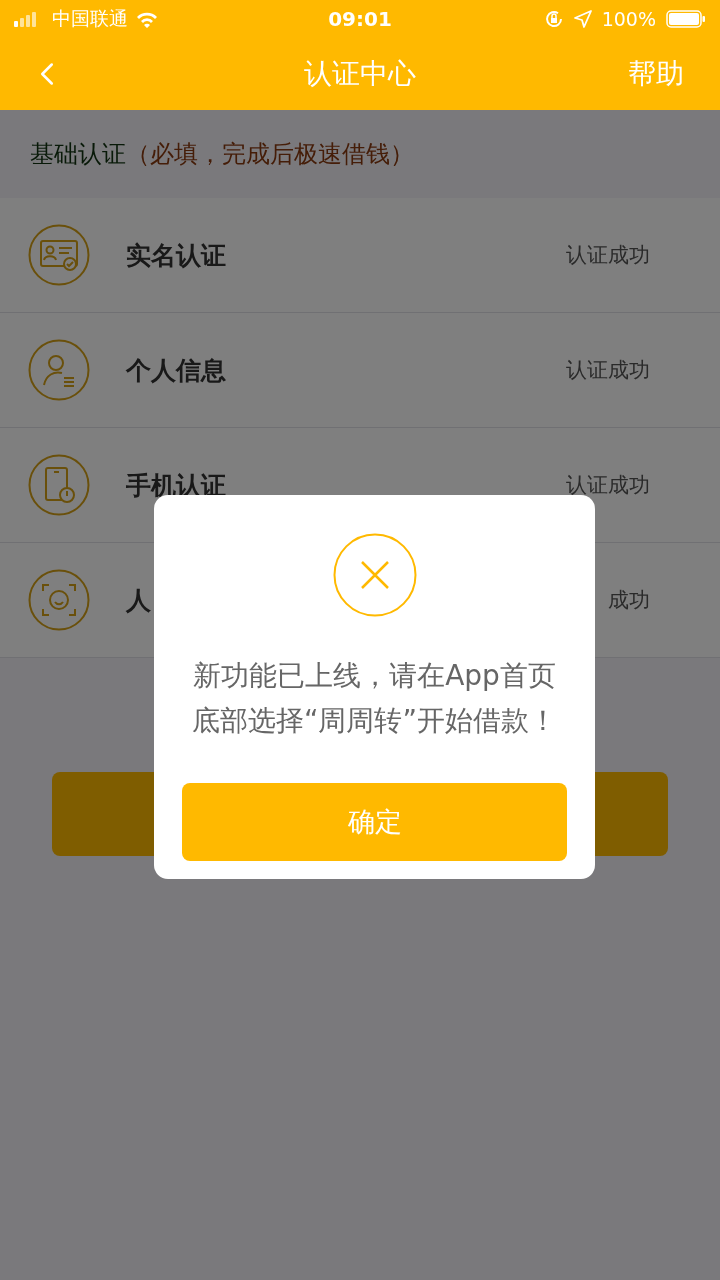 This screenshot has width=720, height=1280. What do you see at coordinates (139, 600) in the screenshot?
I see `item-title: 人` at bounding box center [139, 600].